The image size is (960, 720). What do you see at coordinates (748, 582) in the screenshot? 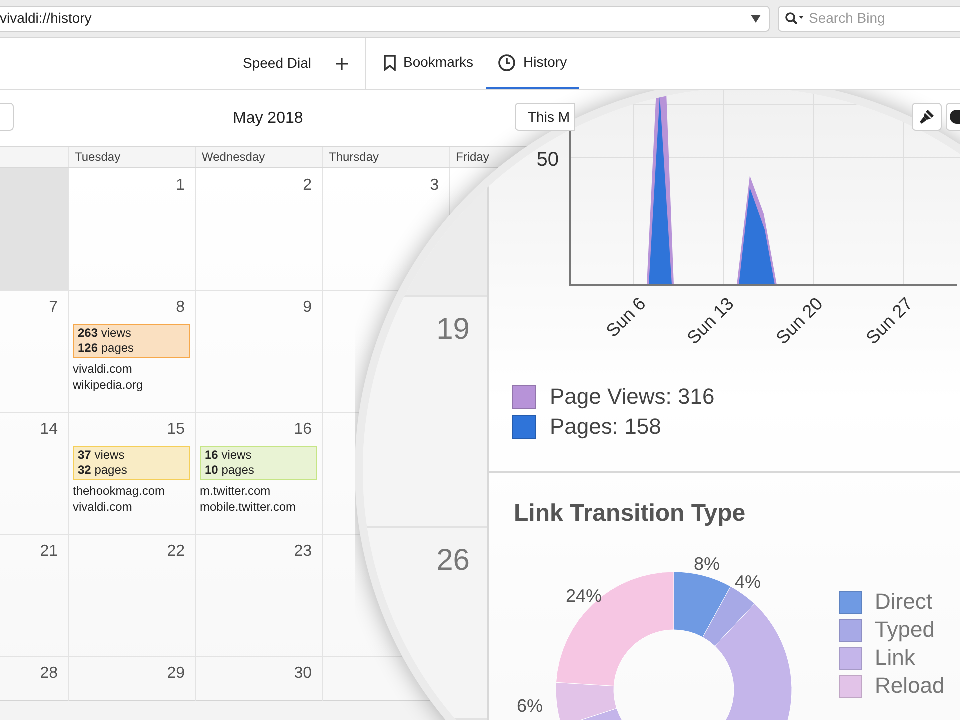
I see `percent-label: 4%` at bounding box center [748, 582].